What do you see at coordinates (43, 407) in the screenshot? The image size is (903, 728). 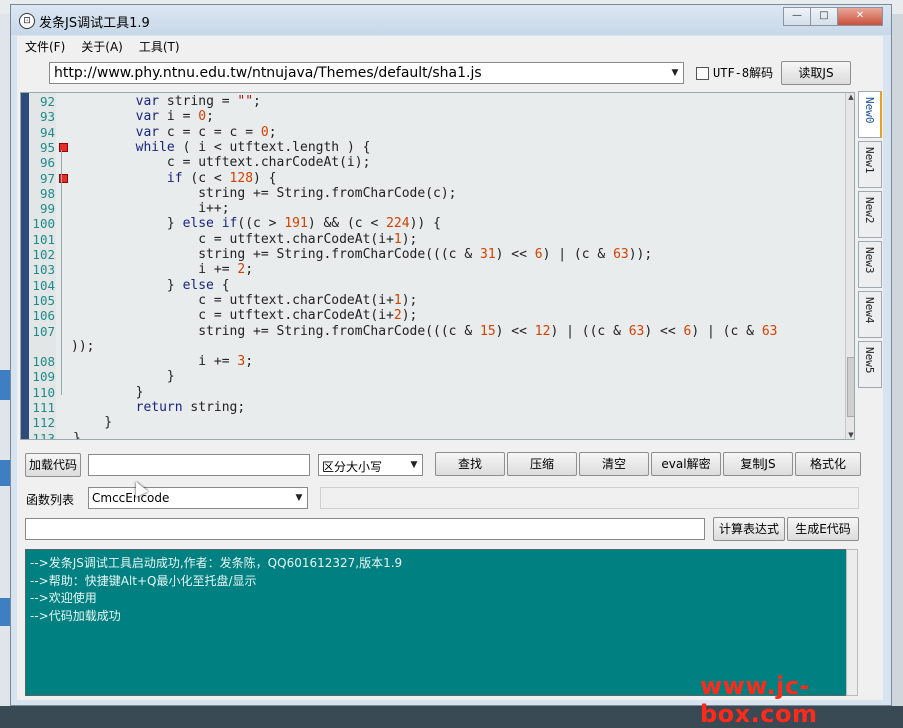 I see `line-number: 111` at bounding box center [43, 407].